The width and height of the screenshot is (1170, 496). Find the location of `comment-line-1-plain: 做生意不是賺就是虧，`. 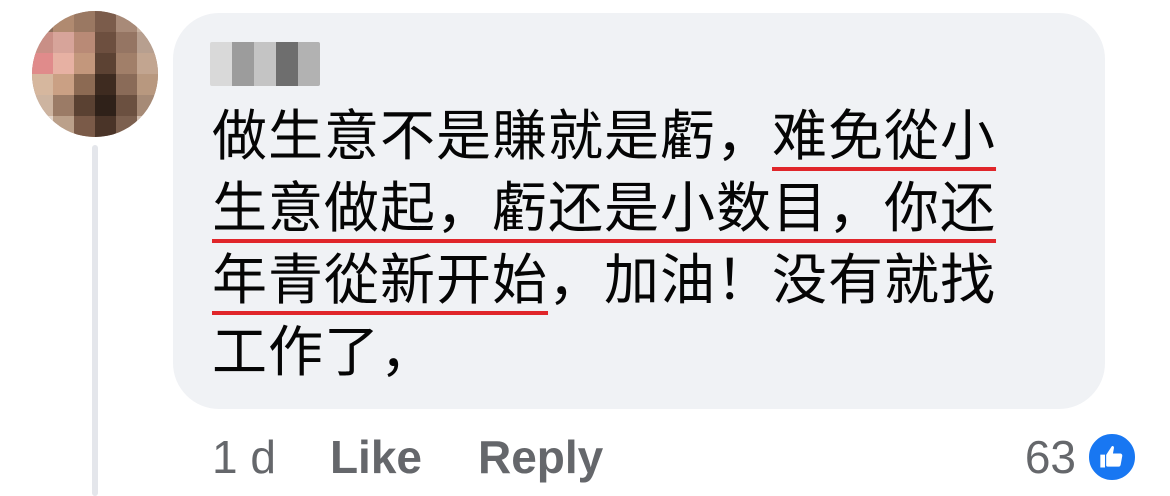

comment-line-1-plain: 做生意不是賺就是虧， is located at coordinates (492, 136).